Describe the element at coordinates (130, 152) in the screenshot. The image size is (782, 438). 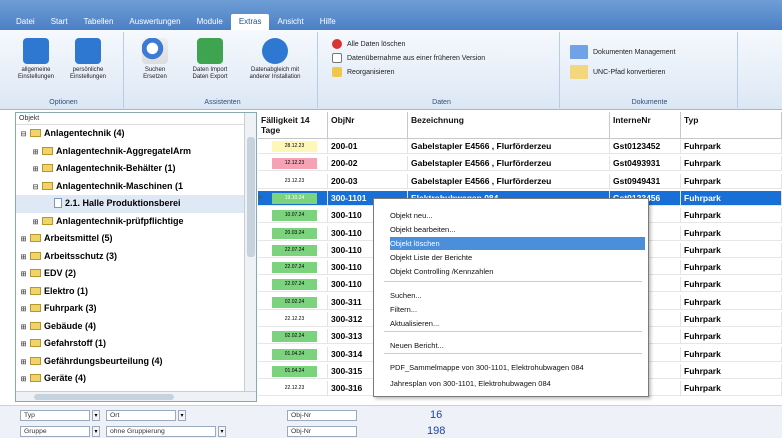
I see `tree-node: ⊞ Anlagentechnik-AggregateIArm` at that location.